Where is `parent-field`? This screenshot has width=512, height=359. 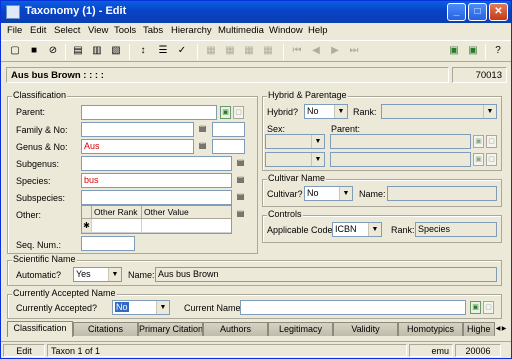
parent-field is located at coordinates (149, 112).